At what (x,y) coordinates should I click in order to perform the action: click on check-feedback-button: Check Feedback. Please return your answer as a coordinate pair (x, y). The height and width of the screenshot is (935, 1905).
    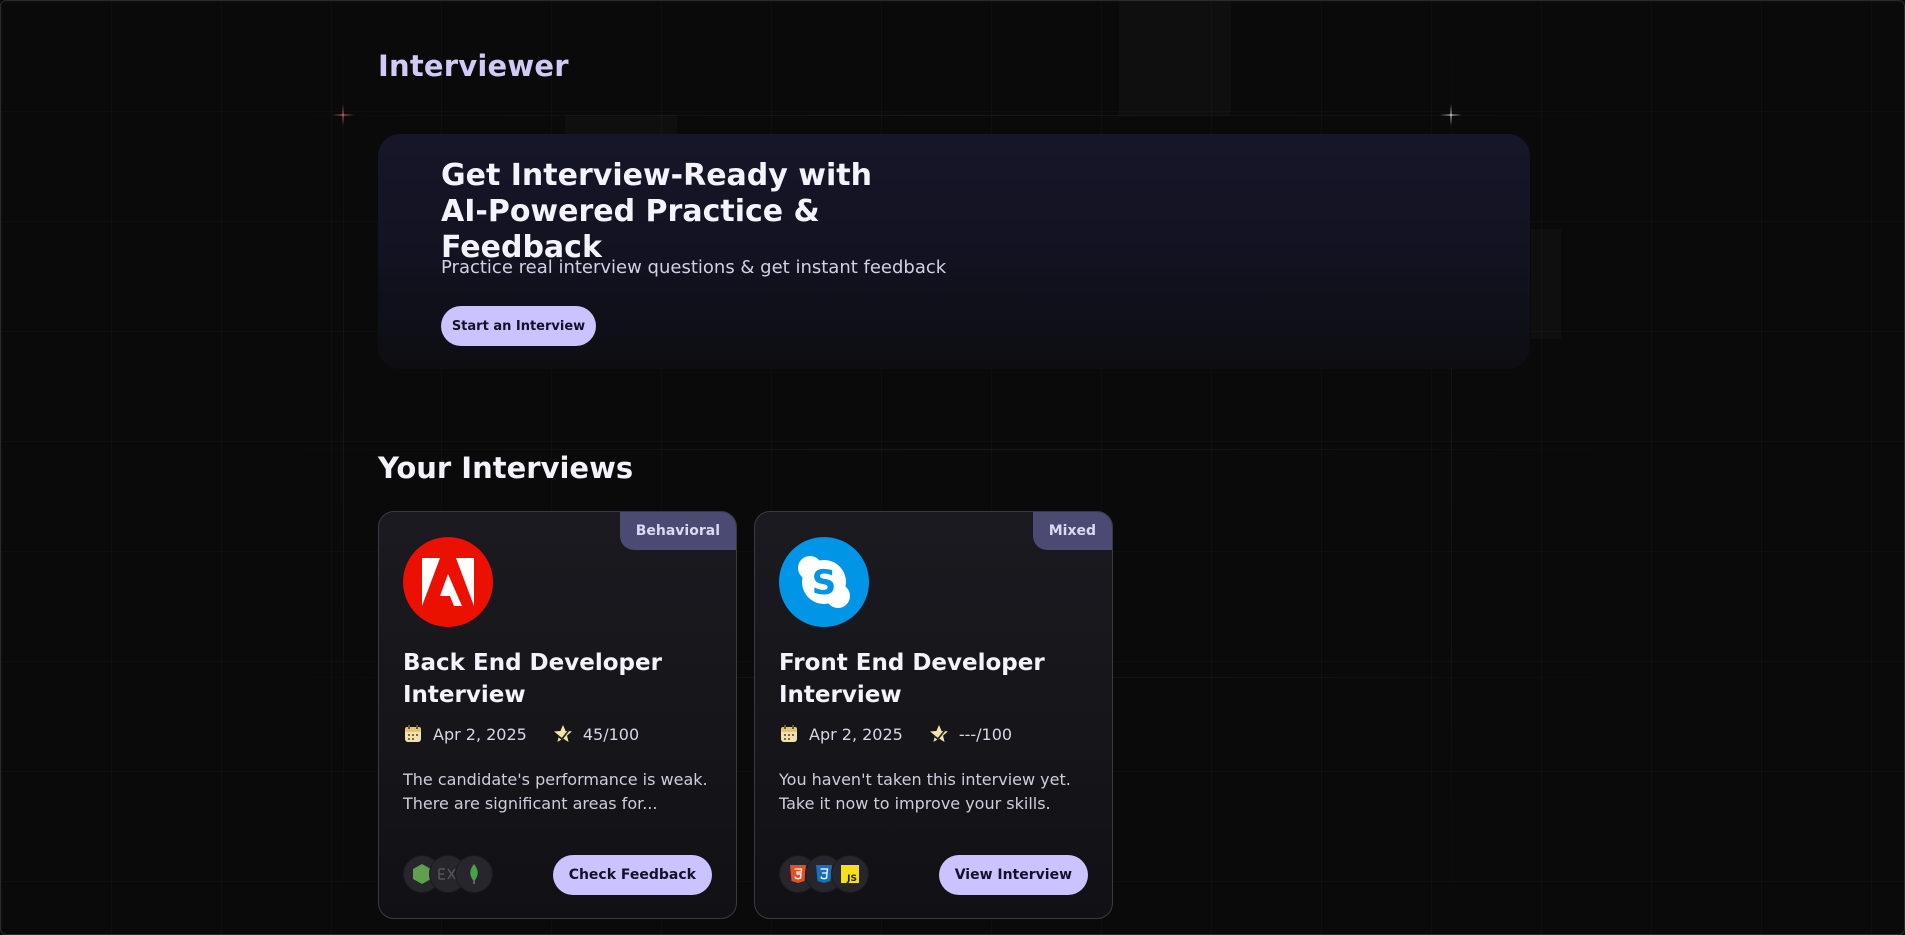
    Looking at the image, I should click on (632, 875).